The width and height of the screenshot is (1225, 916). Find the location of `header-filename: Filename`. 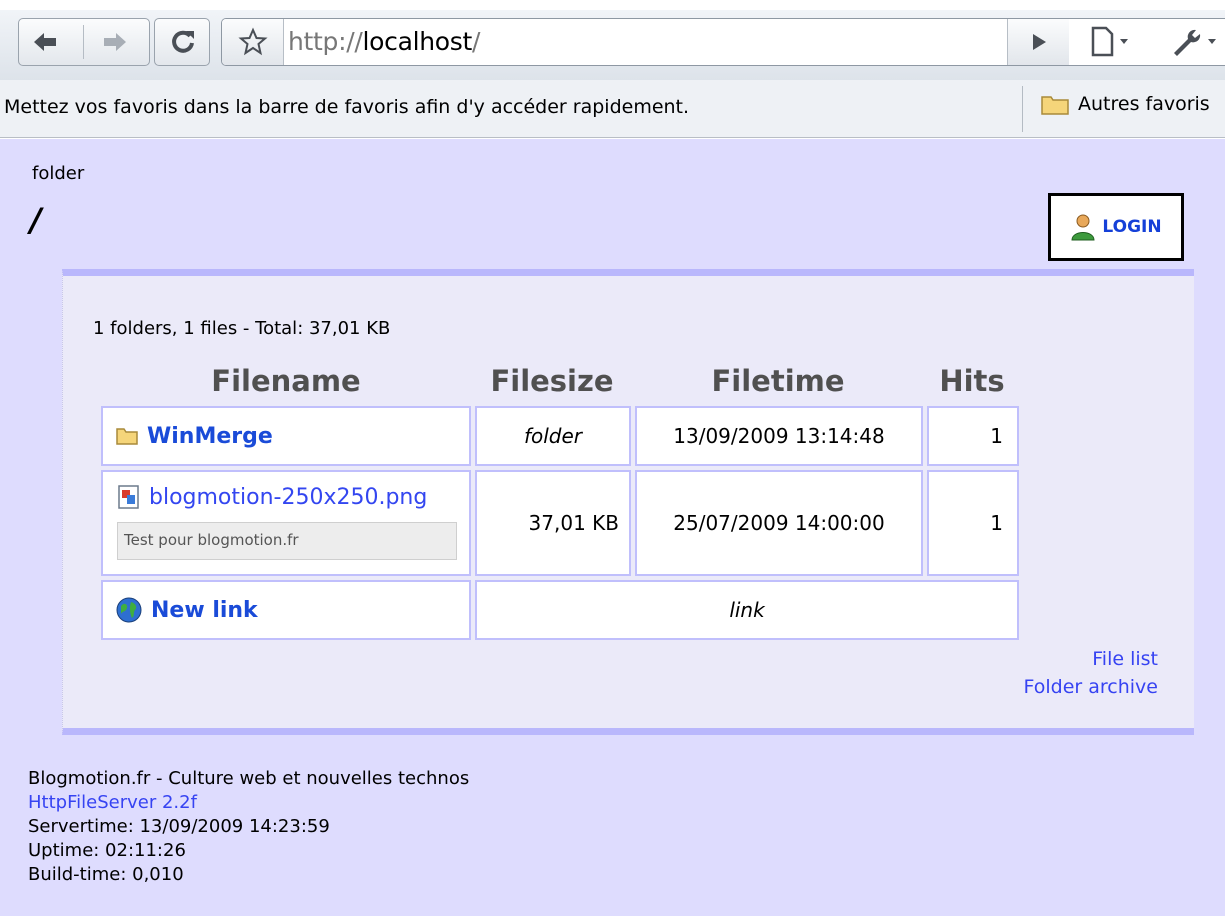

header-filename: Filename is located at coordinates (286, 381).